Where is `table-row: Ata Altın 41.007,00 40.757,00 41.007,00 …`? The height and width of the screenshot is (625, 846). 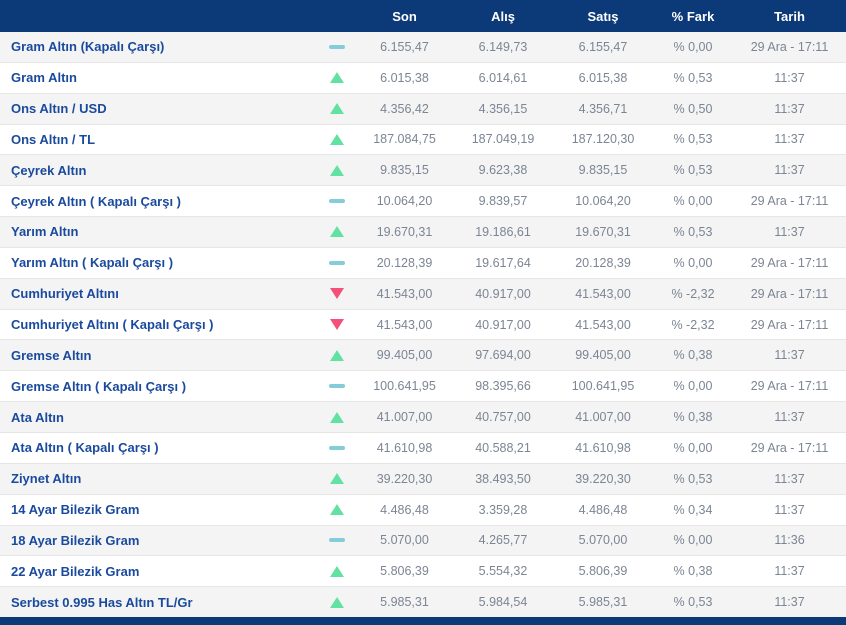
table-row: Ata Altın 41.007,00 40.757,00 41.007,00 … is located at coordinates (423, 417).